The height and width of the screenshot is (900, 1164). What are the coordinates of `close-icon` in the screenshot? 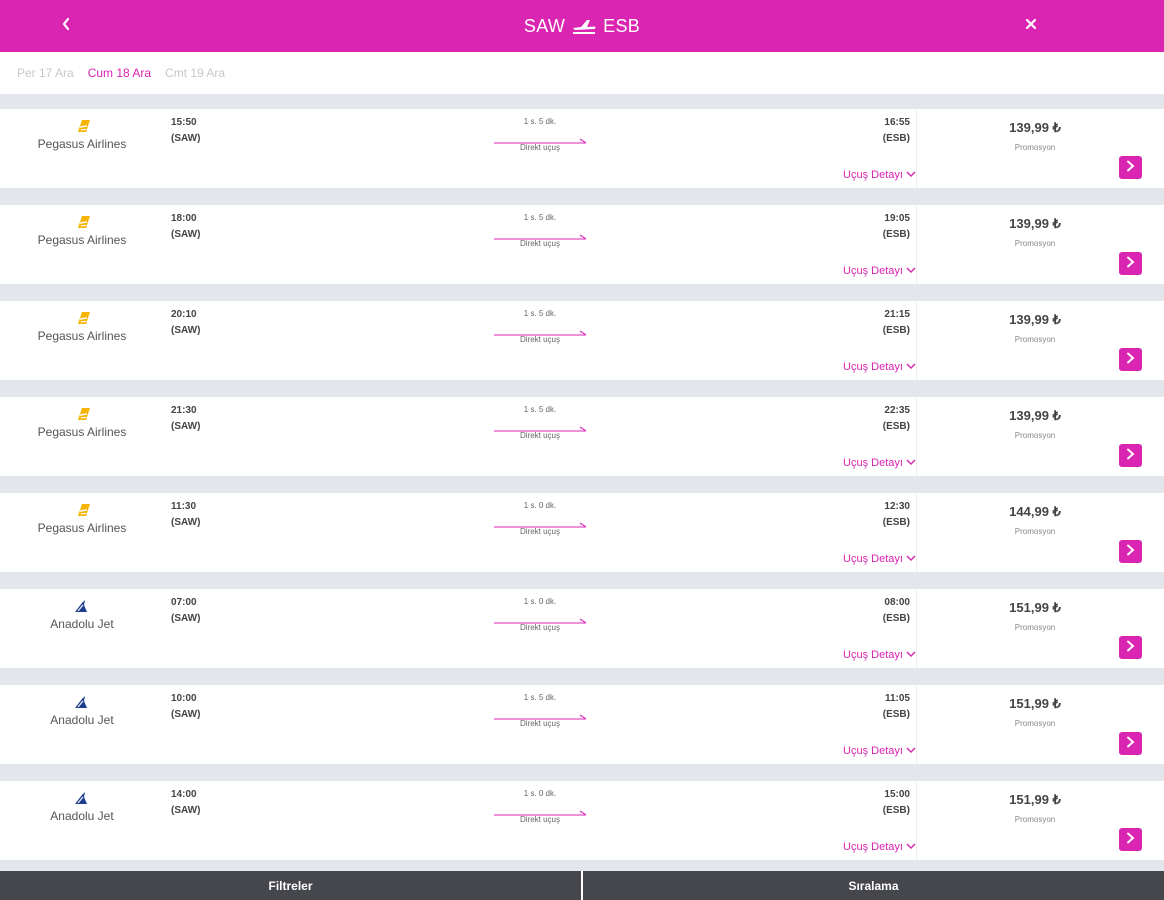 It's located at (1031, 26).